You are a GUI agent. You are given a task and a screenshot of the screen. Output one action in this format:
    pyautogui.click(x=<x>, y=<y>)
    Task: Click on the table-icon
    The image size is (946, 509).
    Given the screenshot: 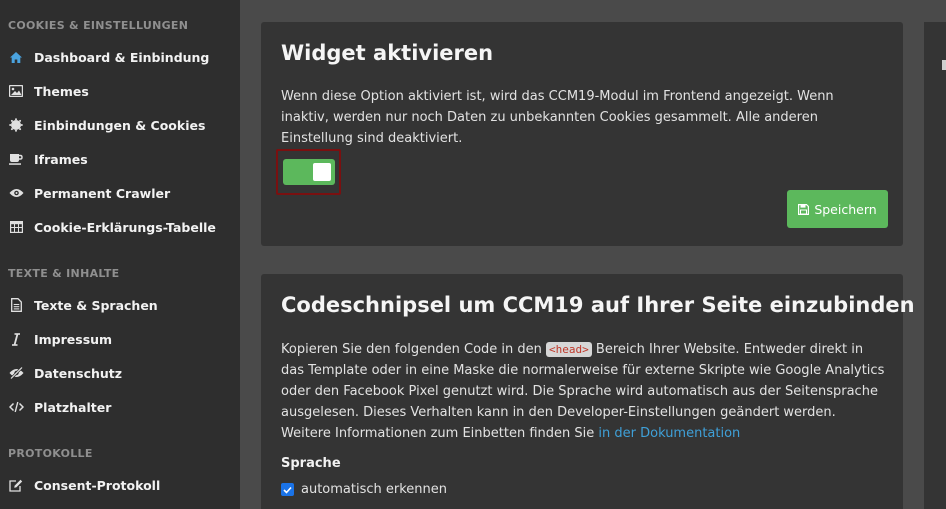 What is the action you would take?
    pyautogui.click(x=16, y=227)
    